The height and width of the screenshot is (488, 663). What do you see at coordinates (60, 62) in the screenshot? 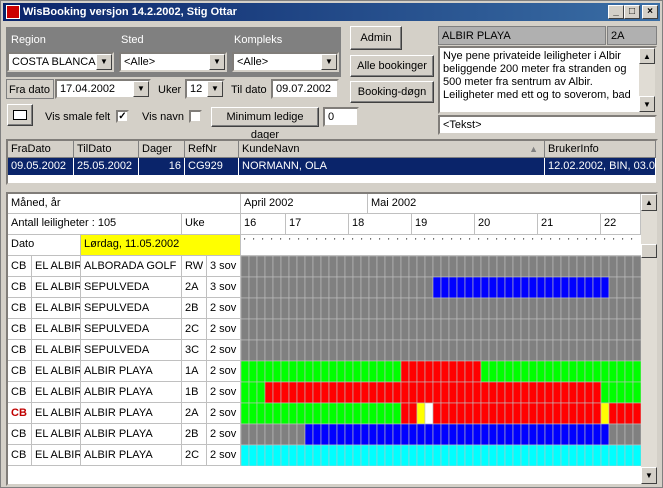
I see `region-select: COSTA BLANCA ▼` at bounding box center [60, 62].